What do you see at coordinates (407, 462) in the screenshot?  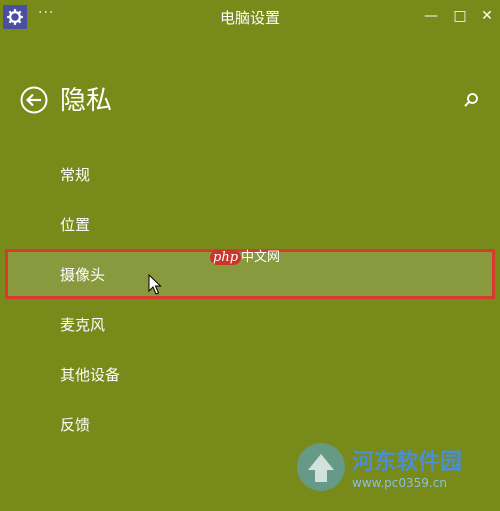 I see `site-watermark-name: 河东软件园` at bounding box center [407, 462].